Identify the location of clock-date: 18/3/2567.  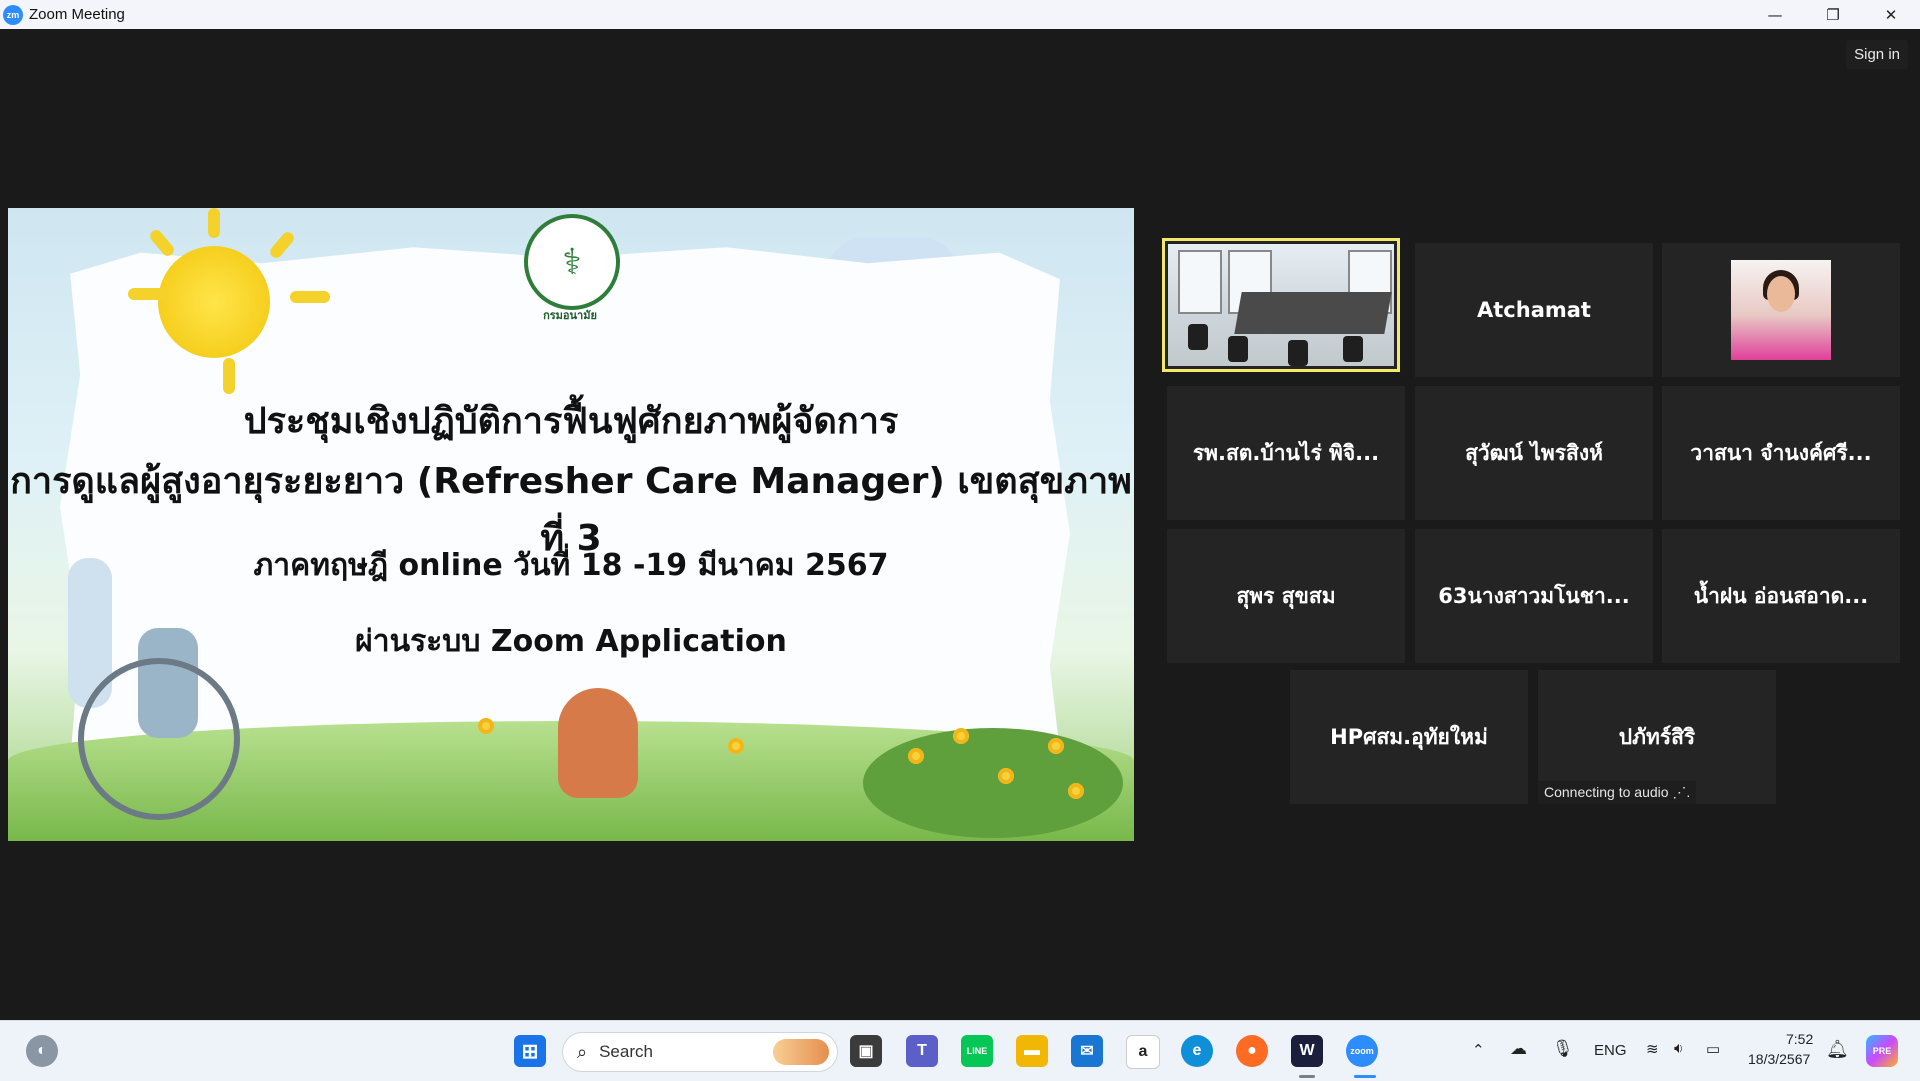
(1779, 1059).